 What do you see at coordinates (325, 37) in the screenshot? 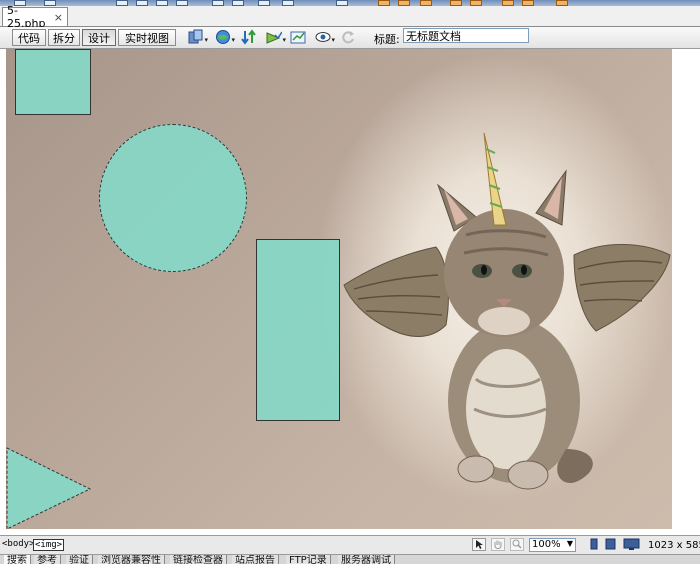
I see `view-options-icon: ▾` at bounding box center [325, 37].